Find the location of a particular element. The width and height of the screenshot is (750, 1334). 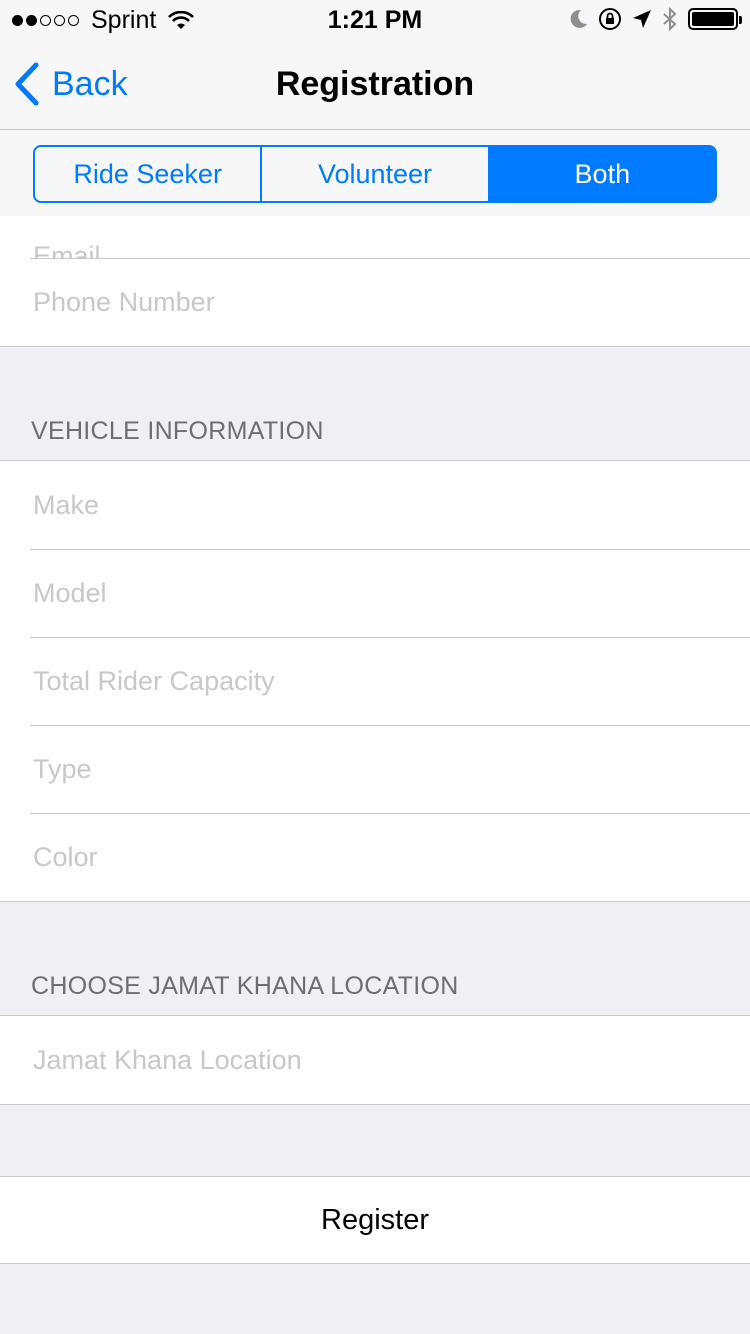

type-field: Type is located at coordinates (375, 769).